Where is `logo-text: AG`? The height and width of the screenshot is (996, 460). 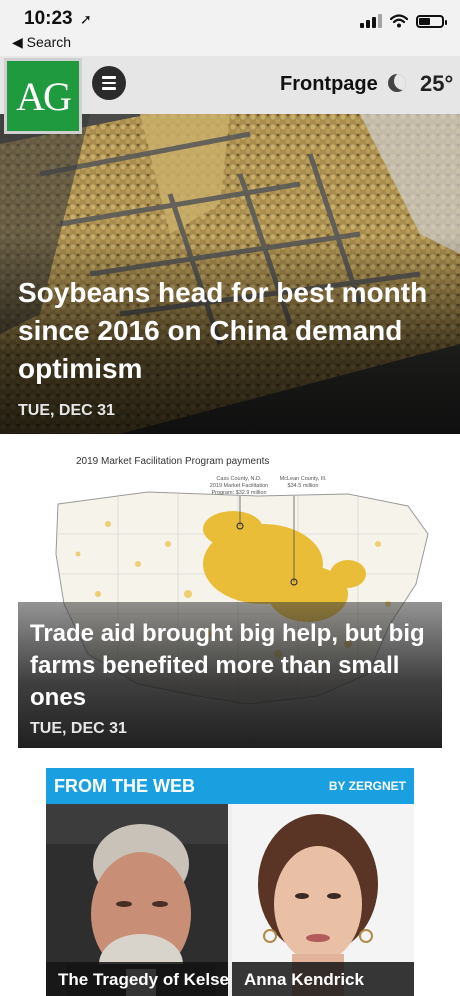 logo-text: AG is located at coordinates (44, 96).